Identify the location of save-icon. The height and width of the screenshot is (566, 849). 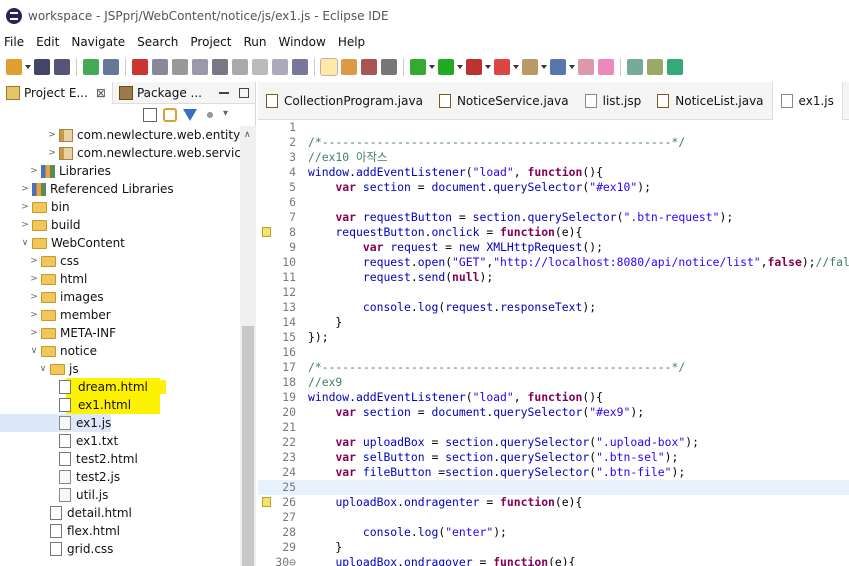
(42, 67).